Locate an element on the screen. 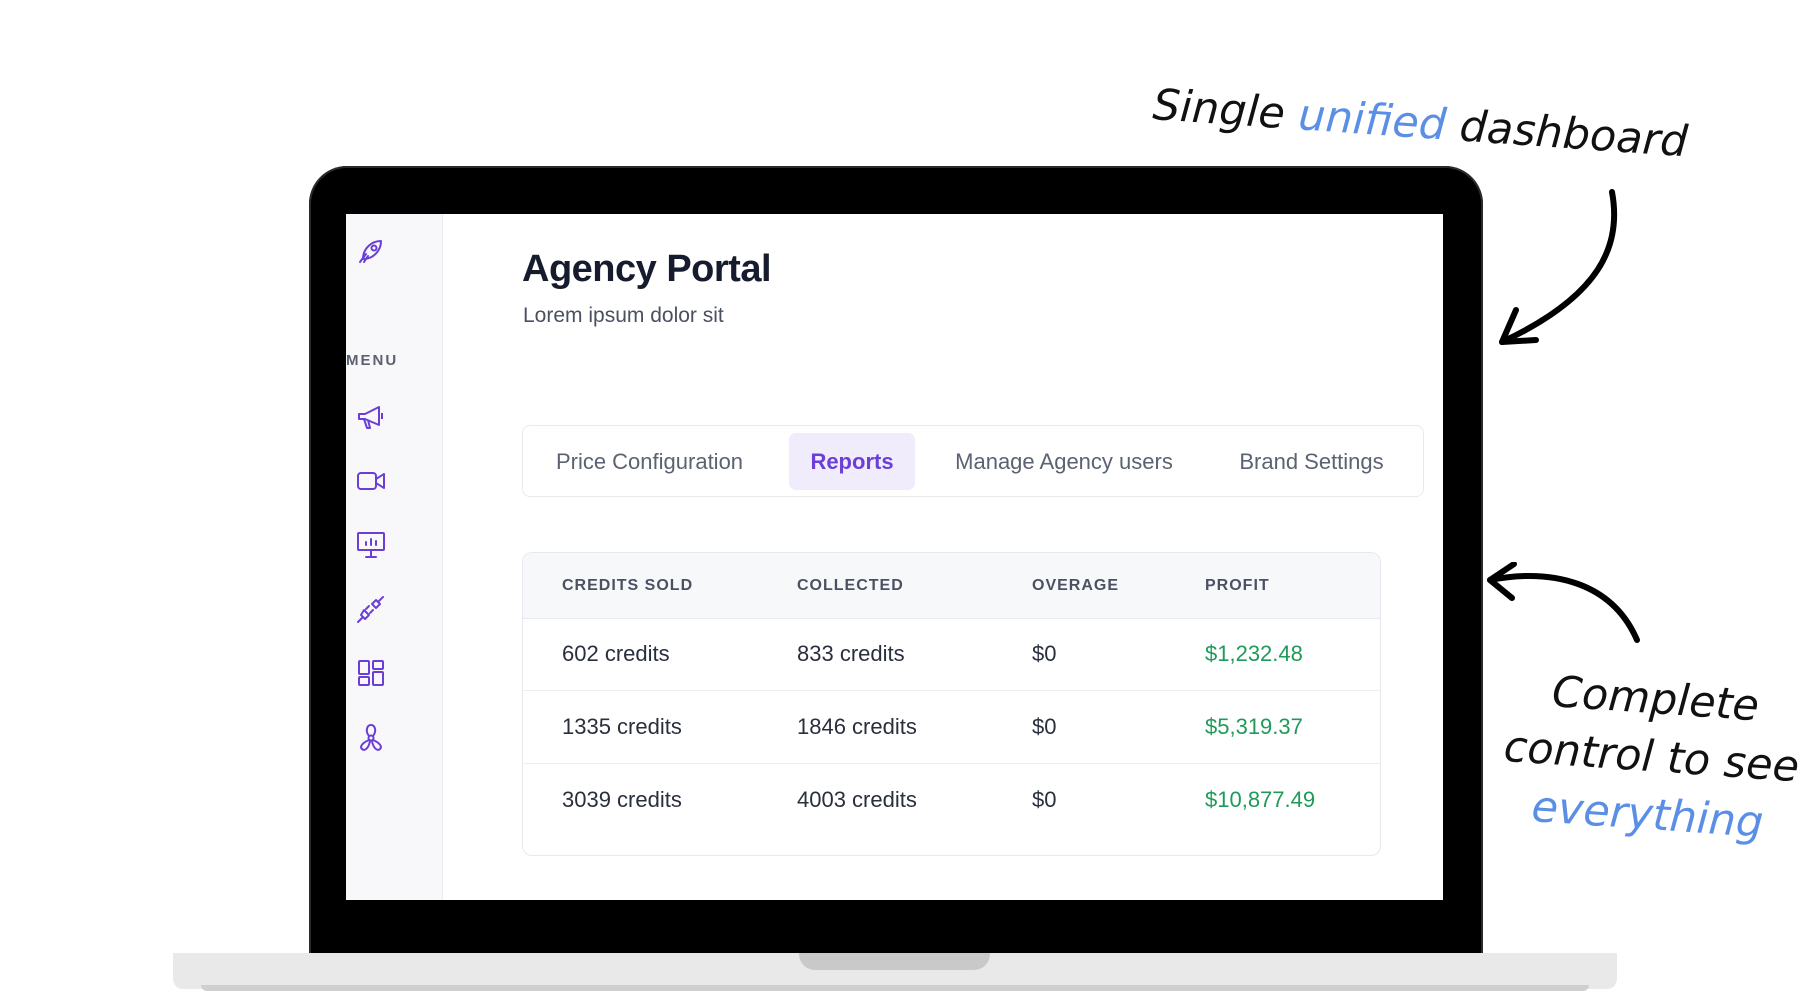 The width and height of the screenshot is (1800, 1008). table-cell: $10,877.49 is located at coordinates (1260, 799).